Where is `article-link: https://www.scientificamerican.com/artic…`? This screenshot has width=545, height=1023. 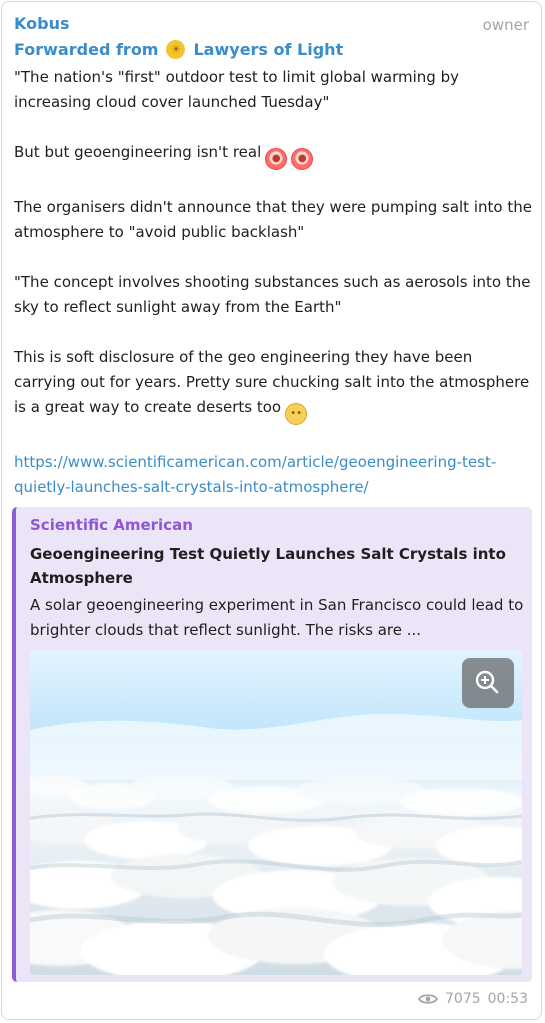 article-link: https://www.scientificamerican.com/artic… is located at coordinates (255, 474).